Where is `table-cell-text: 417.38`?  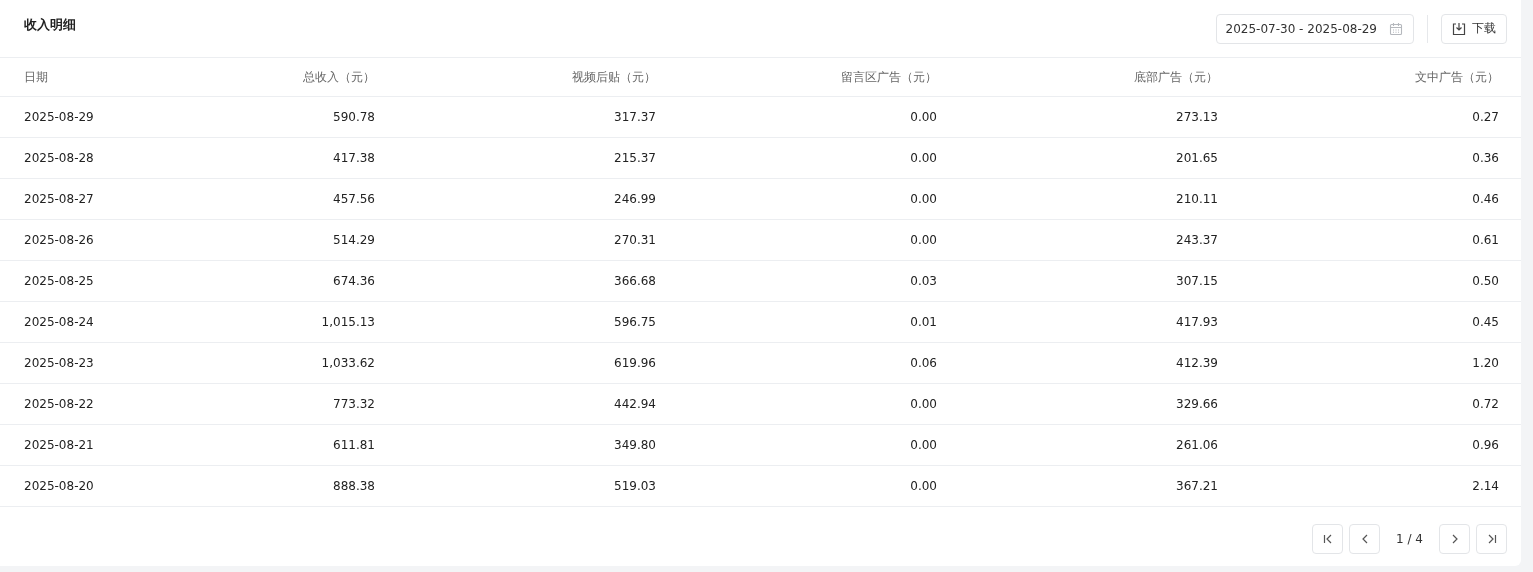 table-cell-text: 417.38 is located at coordinates (353, 158).